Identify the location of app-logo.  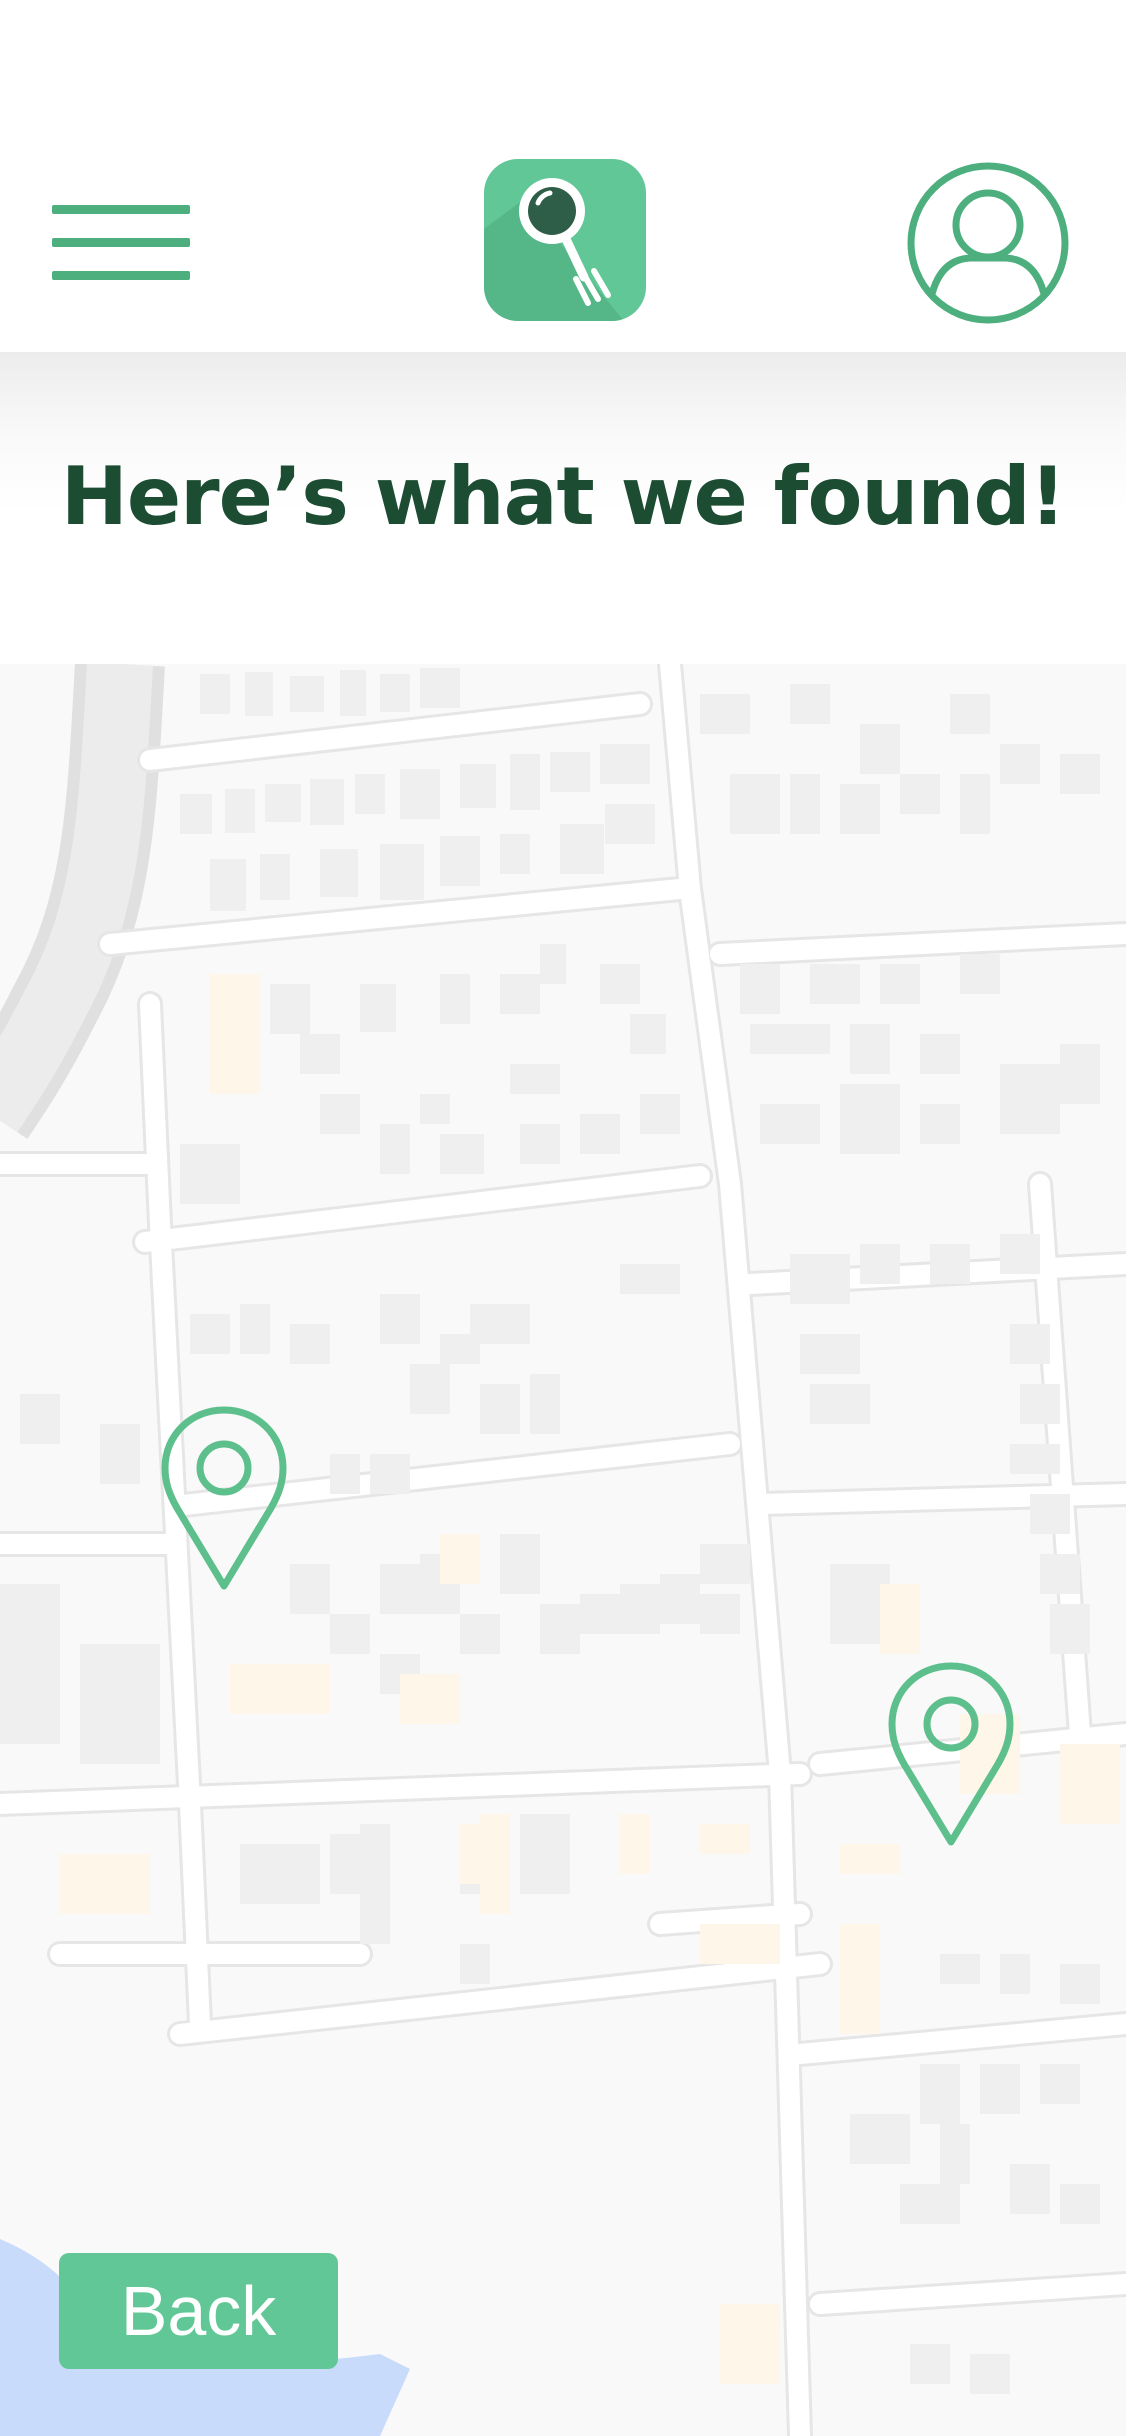
(565, 240).